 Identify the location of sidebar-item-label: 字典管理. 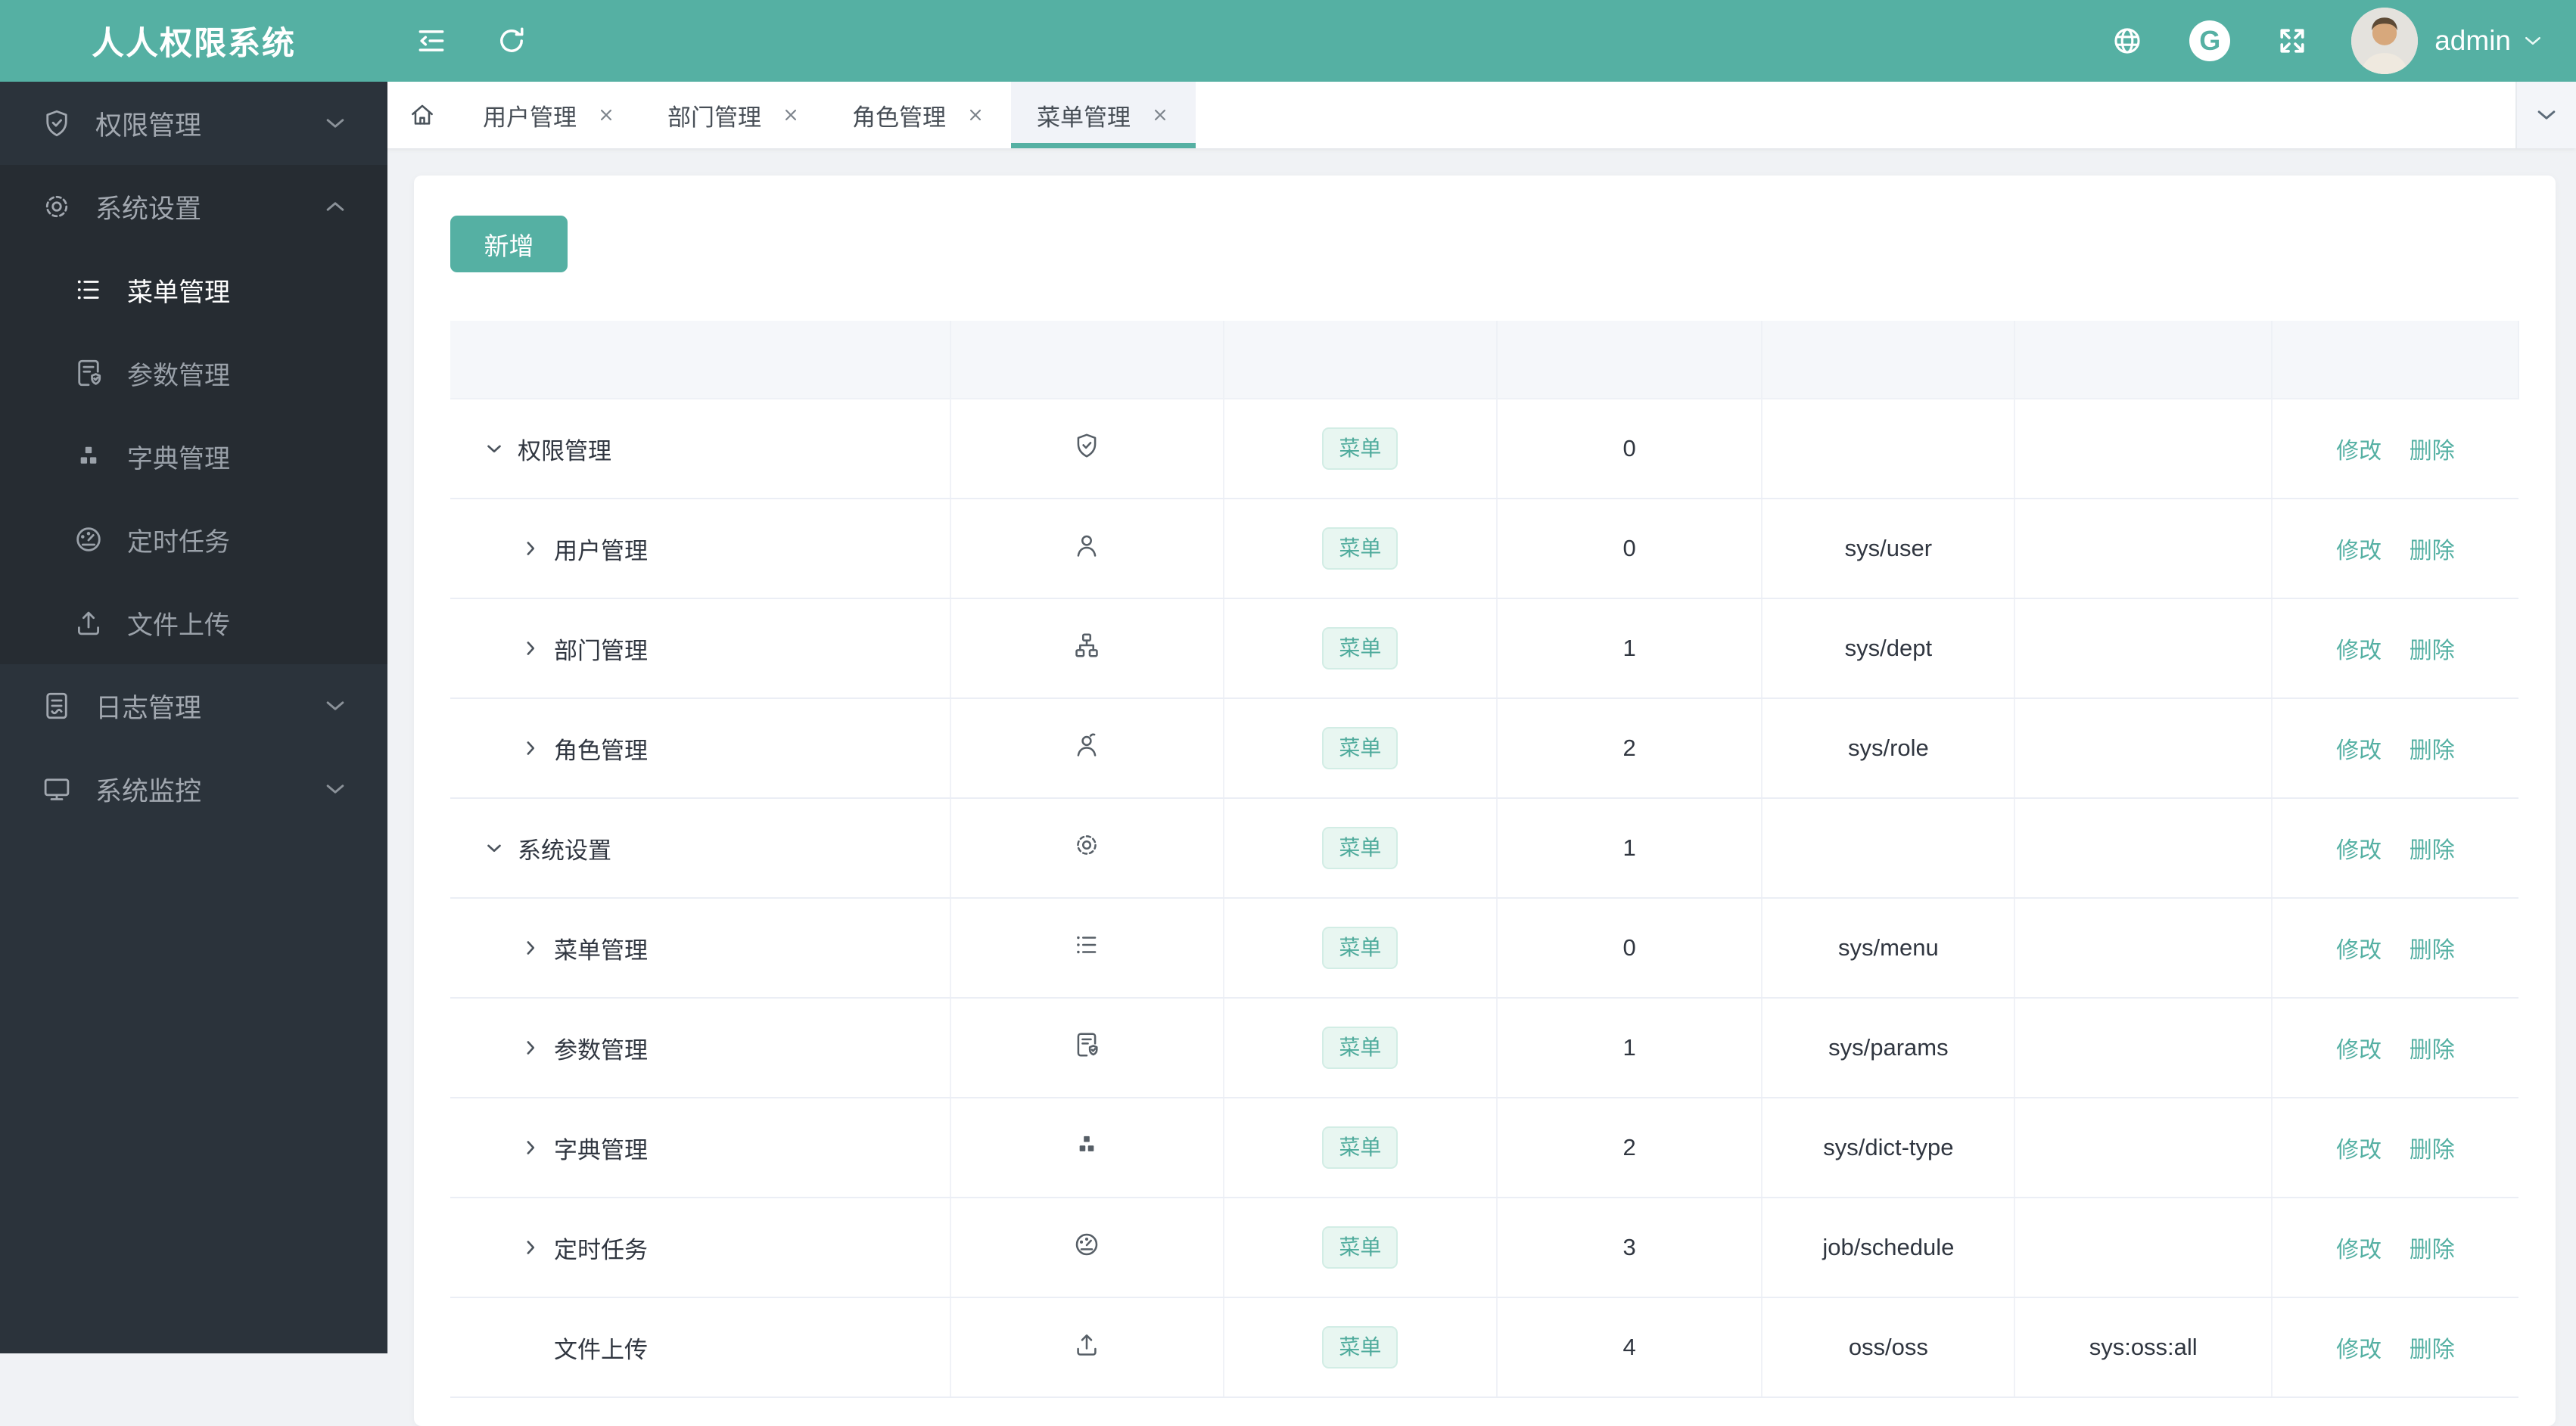
(178, 459).